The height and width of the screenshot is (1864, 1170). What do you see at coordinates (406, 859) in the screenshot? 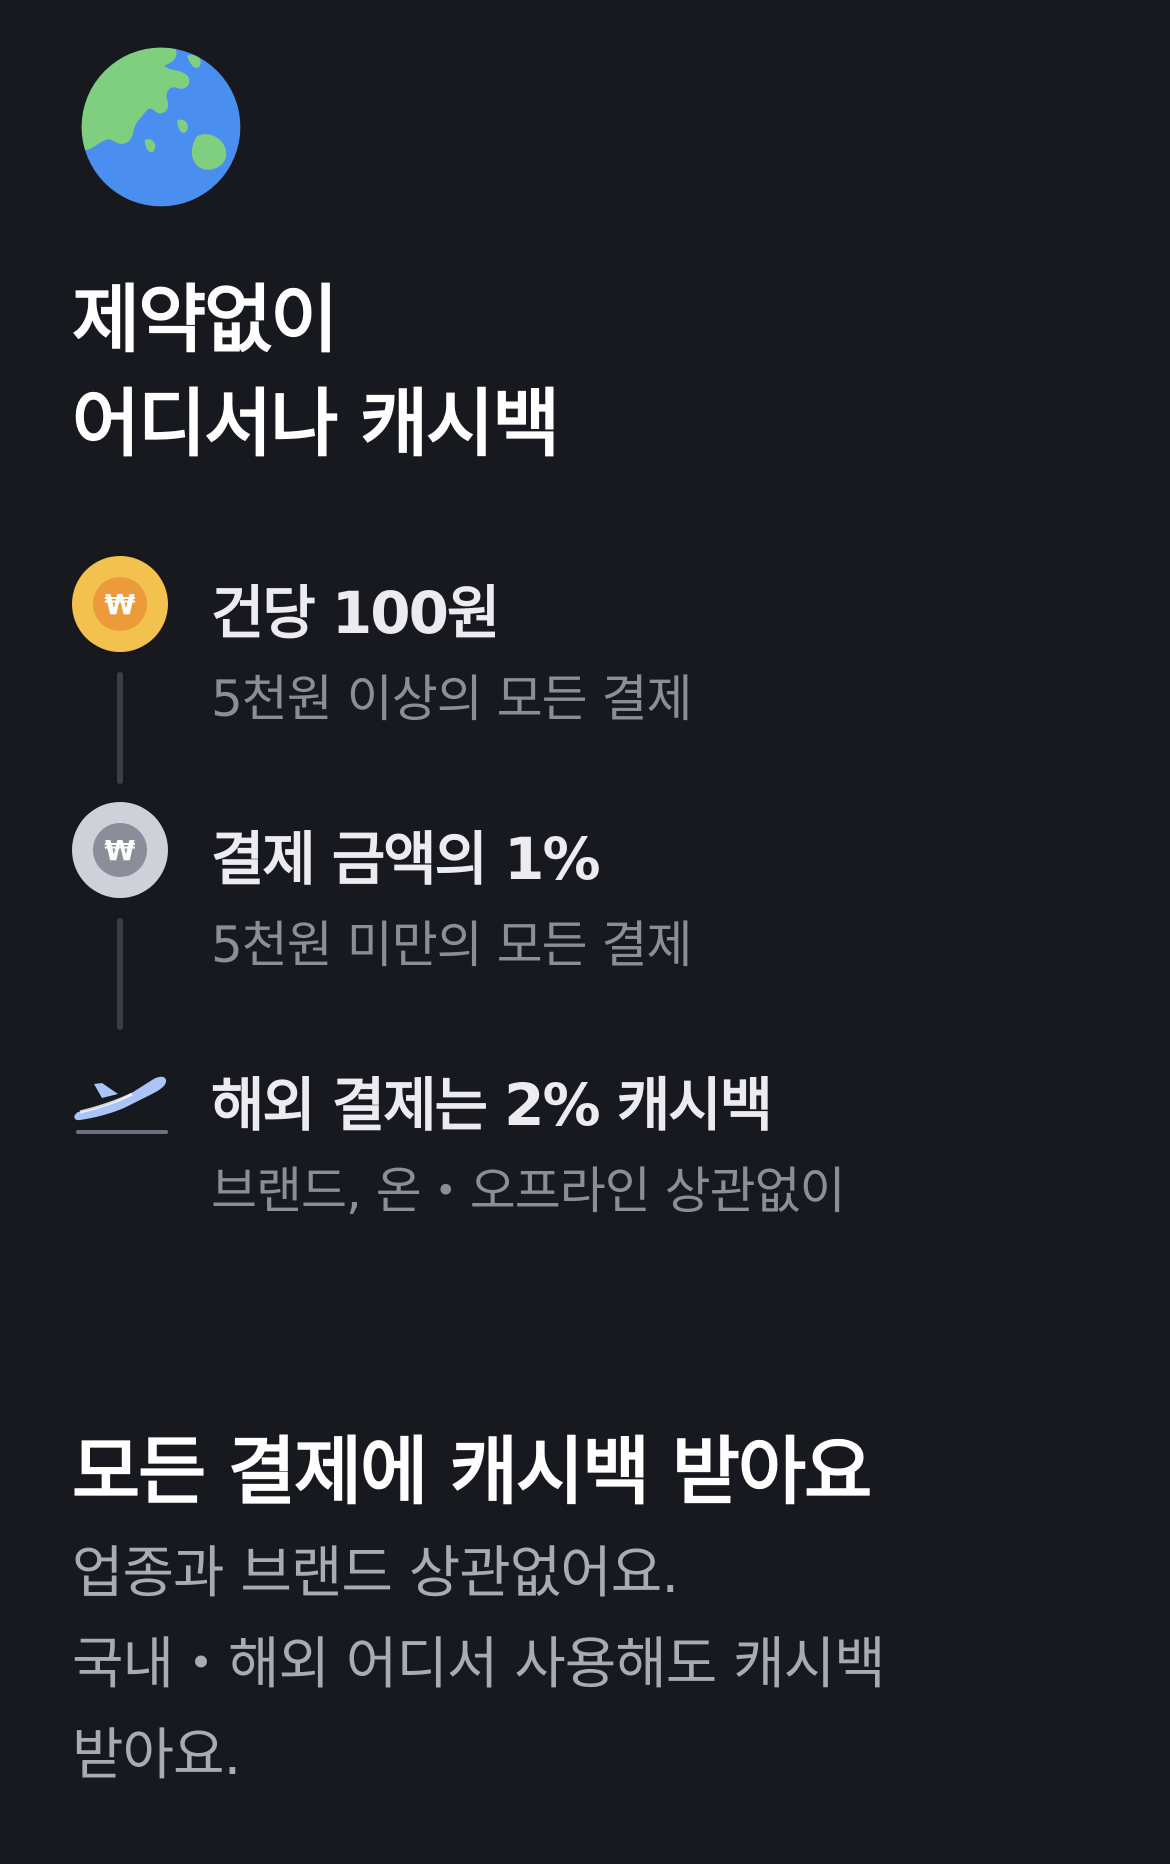
I see `step-title: 결제 금액의 1%` at bounding box center [406, 859].